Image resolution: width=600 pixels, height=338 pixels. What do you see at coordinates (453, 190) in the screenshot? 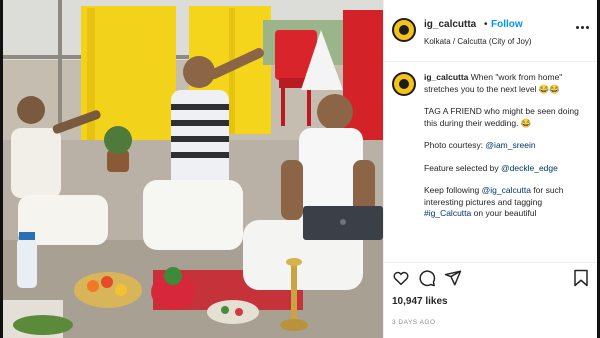
I see `caption-line-5-prefix: Keep following` at bounding box center [453, 190].